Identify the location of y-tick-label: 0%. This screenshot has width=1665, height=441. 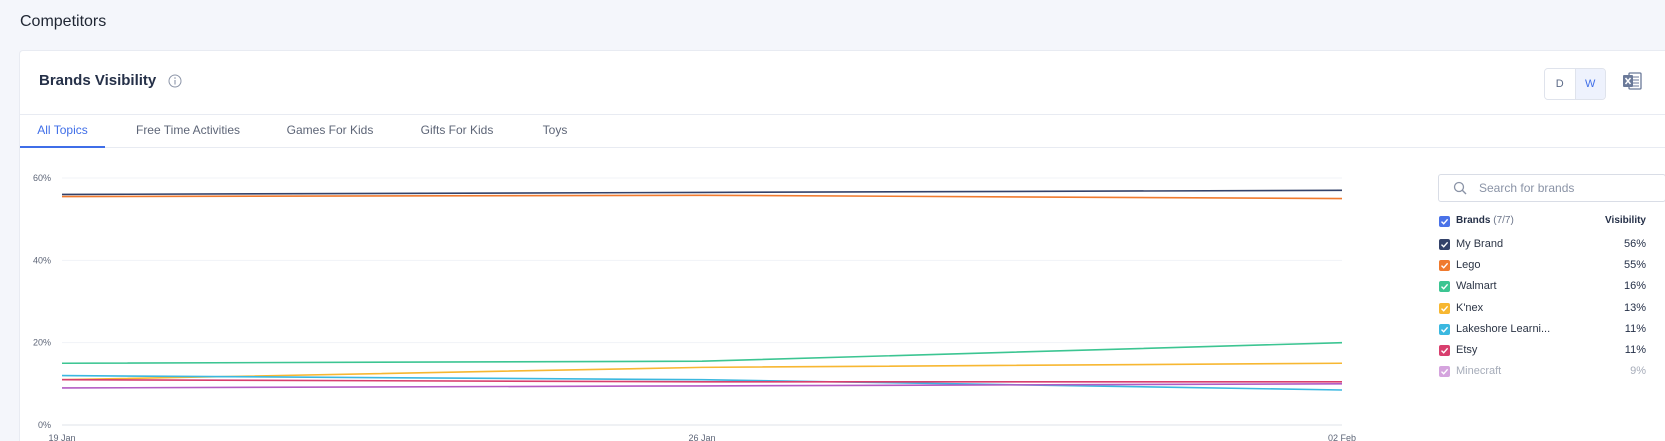
(44, 425).